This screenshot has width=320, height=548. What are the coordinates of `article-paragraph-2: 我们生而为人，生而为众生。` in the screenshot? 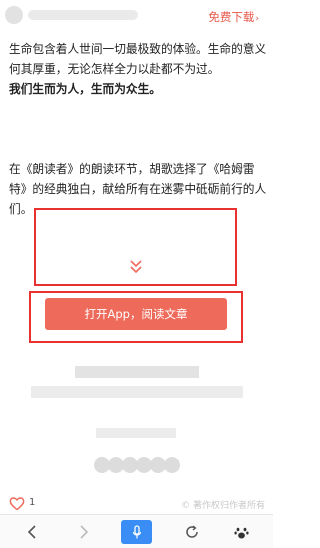 It's located at (85, 89).